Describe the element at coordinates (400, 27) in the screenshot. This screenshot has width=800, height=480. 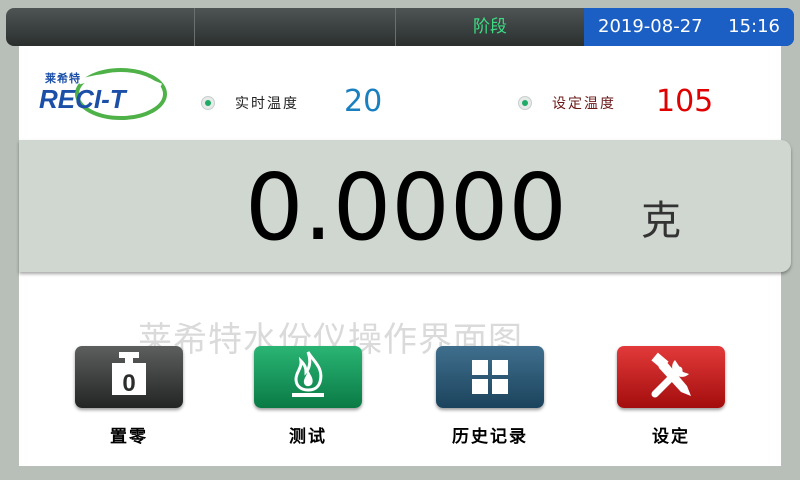
I see `top-status-bar: 阶段 2019-08-27 15:16` at that location.